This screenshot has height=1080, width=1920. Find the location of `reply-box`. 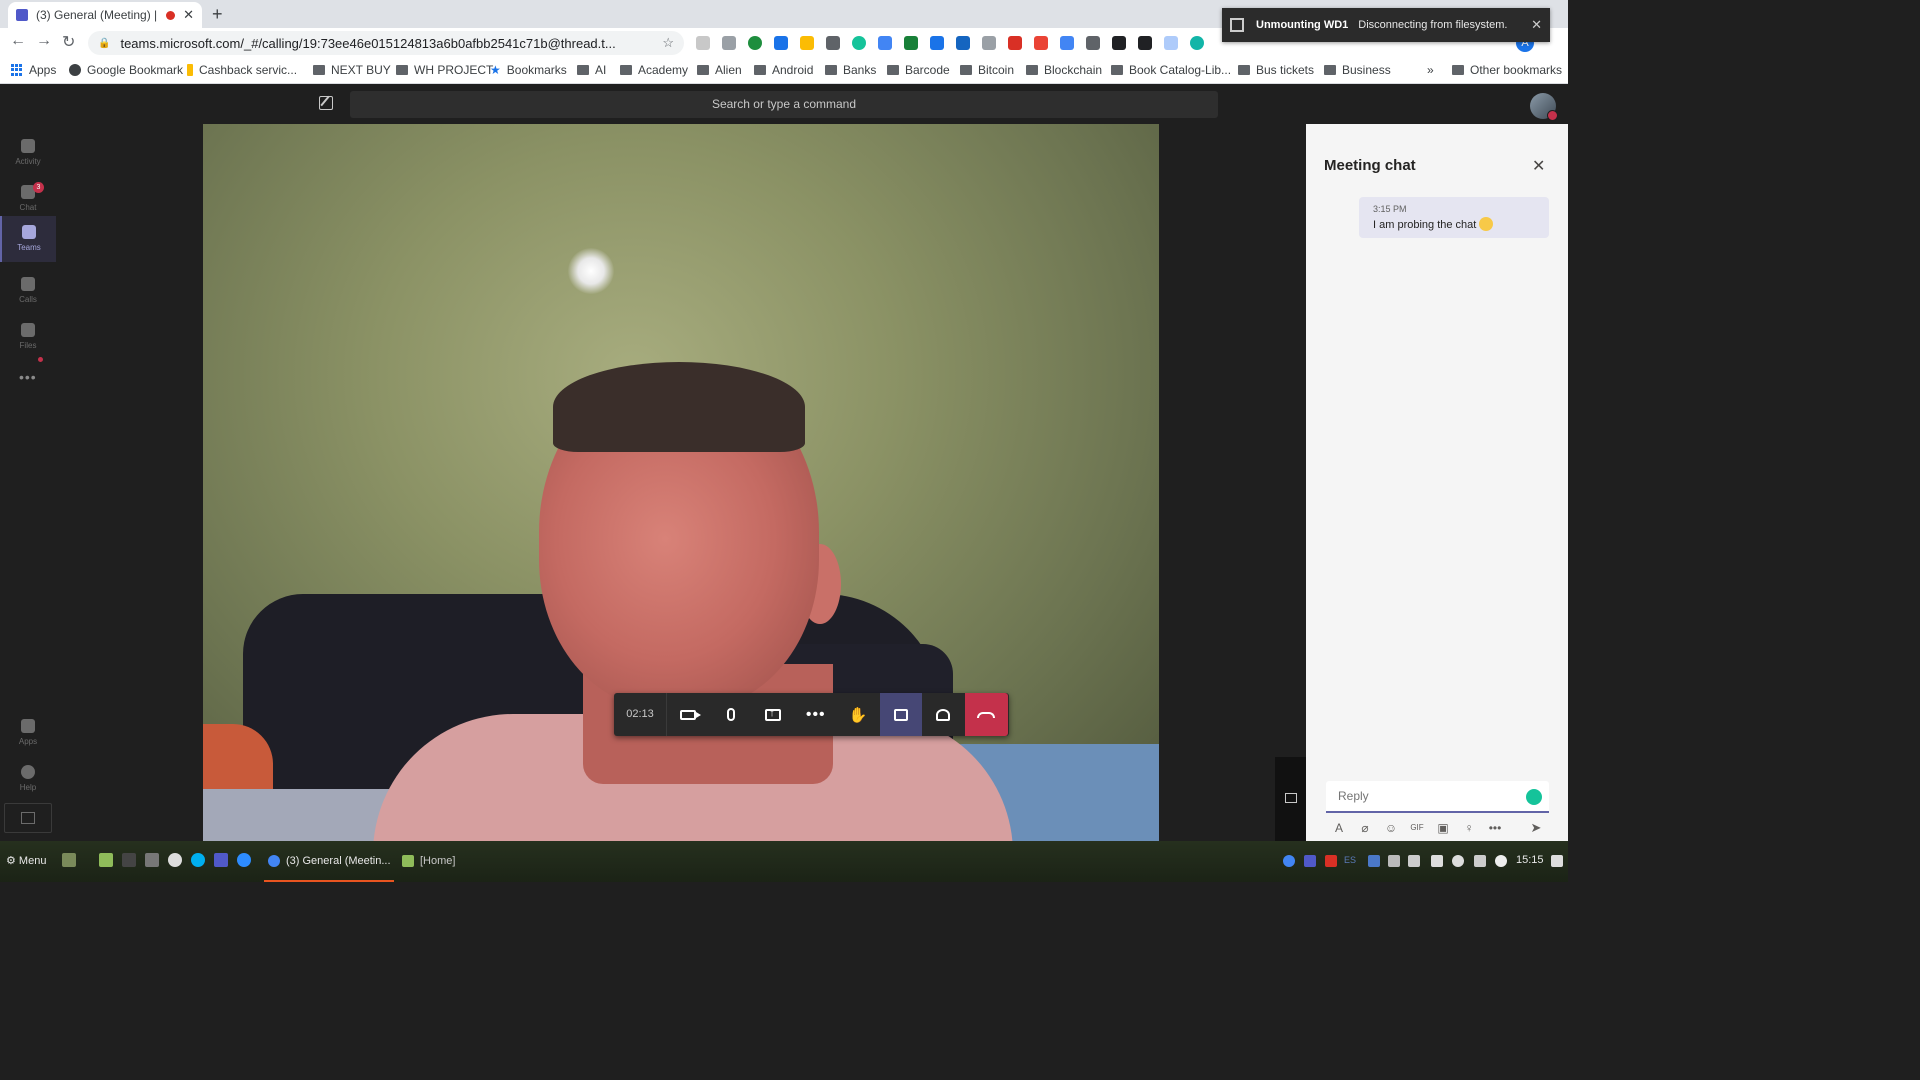

reply-box is located at coordinates (1437, 797).